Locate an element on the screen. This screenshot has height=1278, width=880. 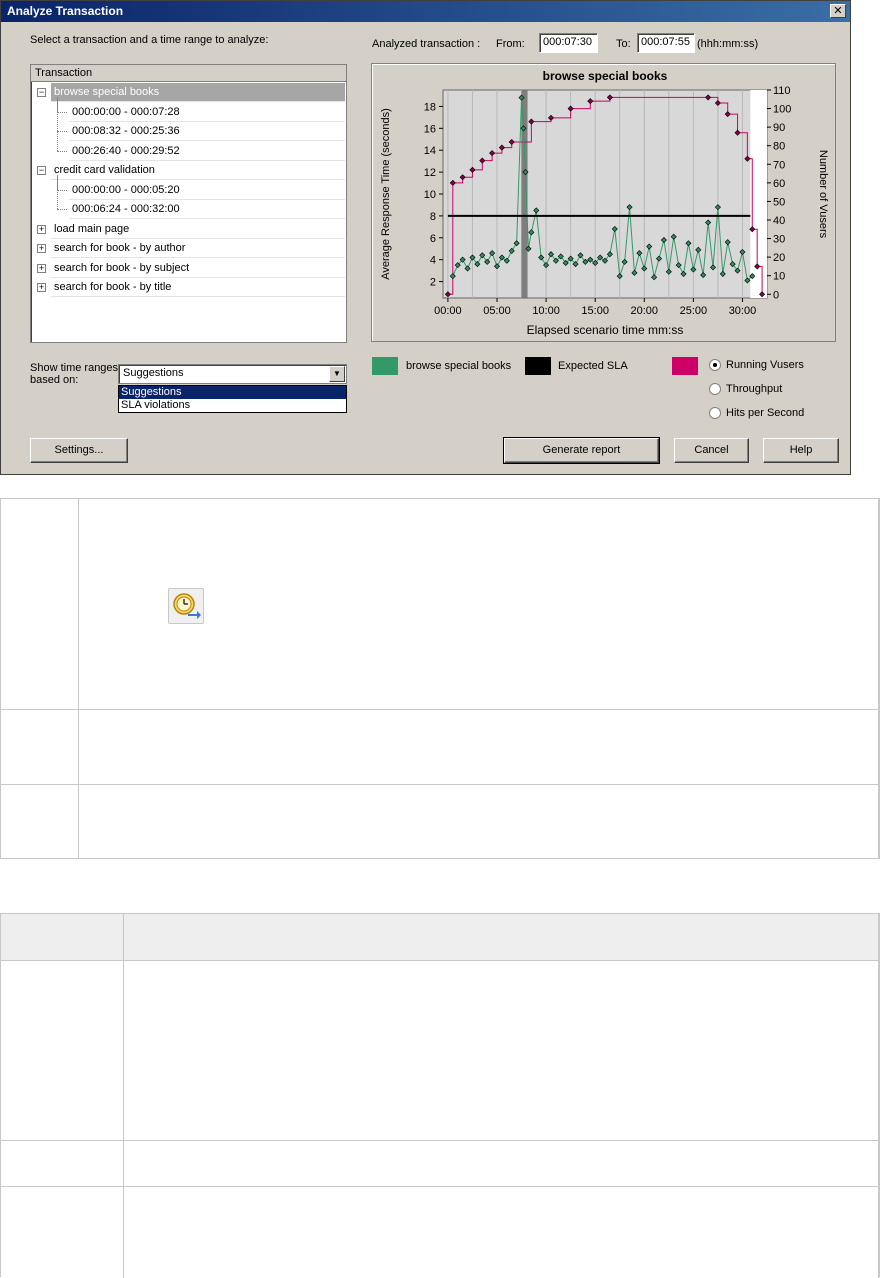
from-label: From: is located at coordinates (510, 44).